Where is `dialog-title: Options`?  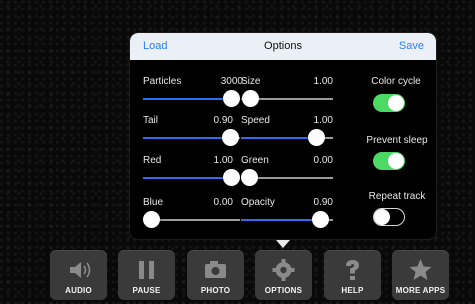 dialog-title: Options is located at coordinates (283, 46).